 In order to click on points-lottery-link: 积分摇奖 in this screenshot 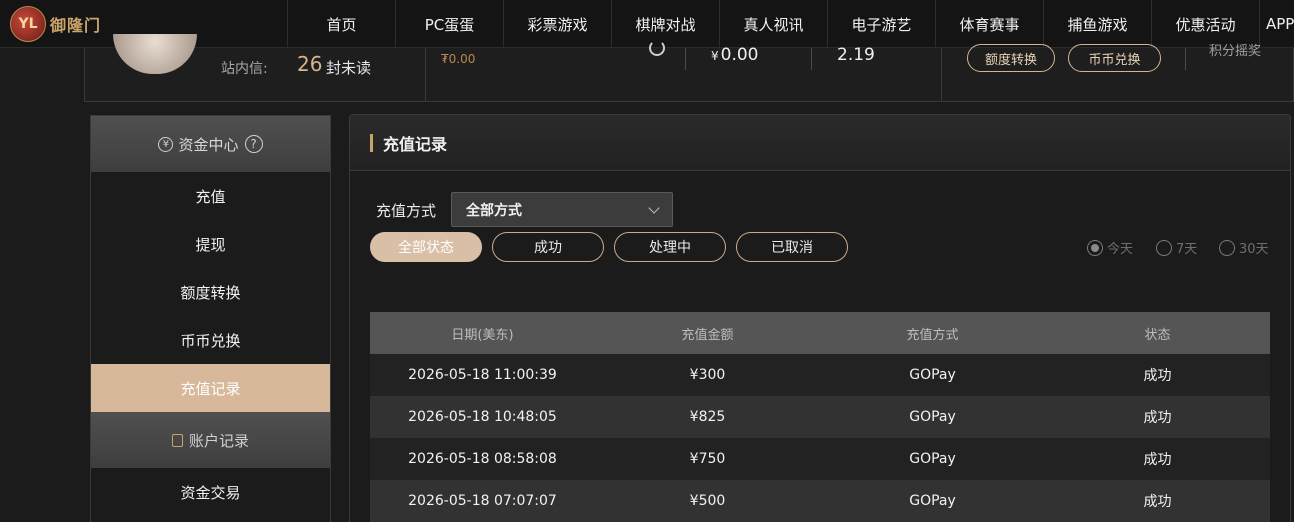, I will do `click(1235, 49)`.